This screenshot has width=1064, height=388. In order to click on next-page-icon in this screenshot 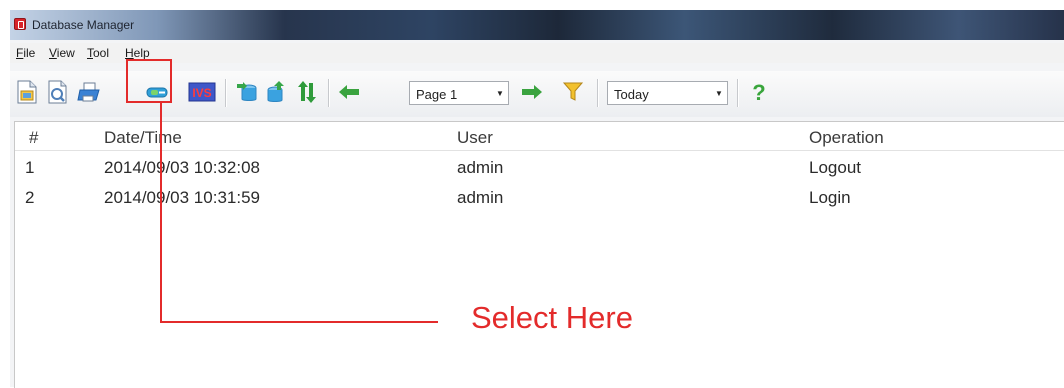, I will do `click(532, 92)`.